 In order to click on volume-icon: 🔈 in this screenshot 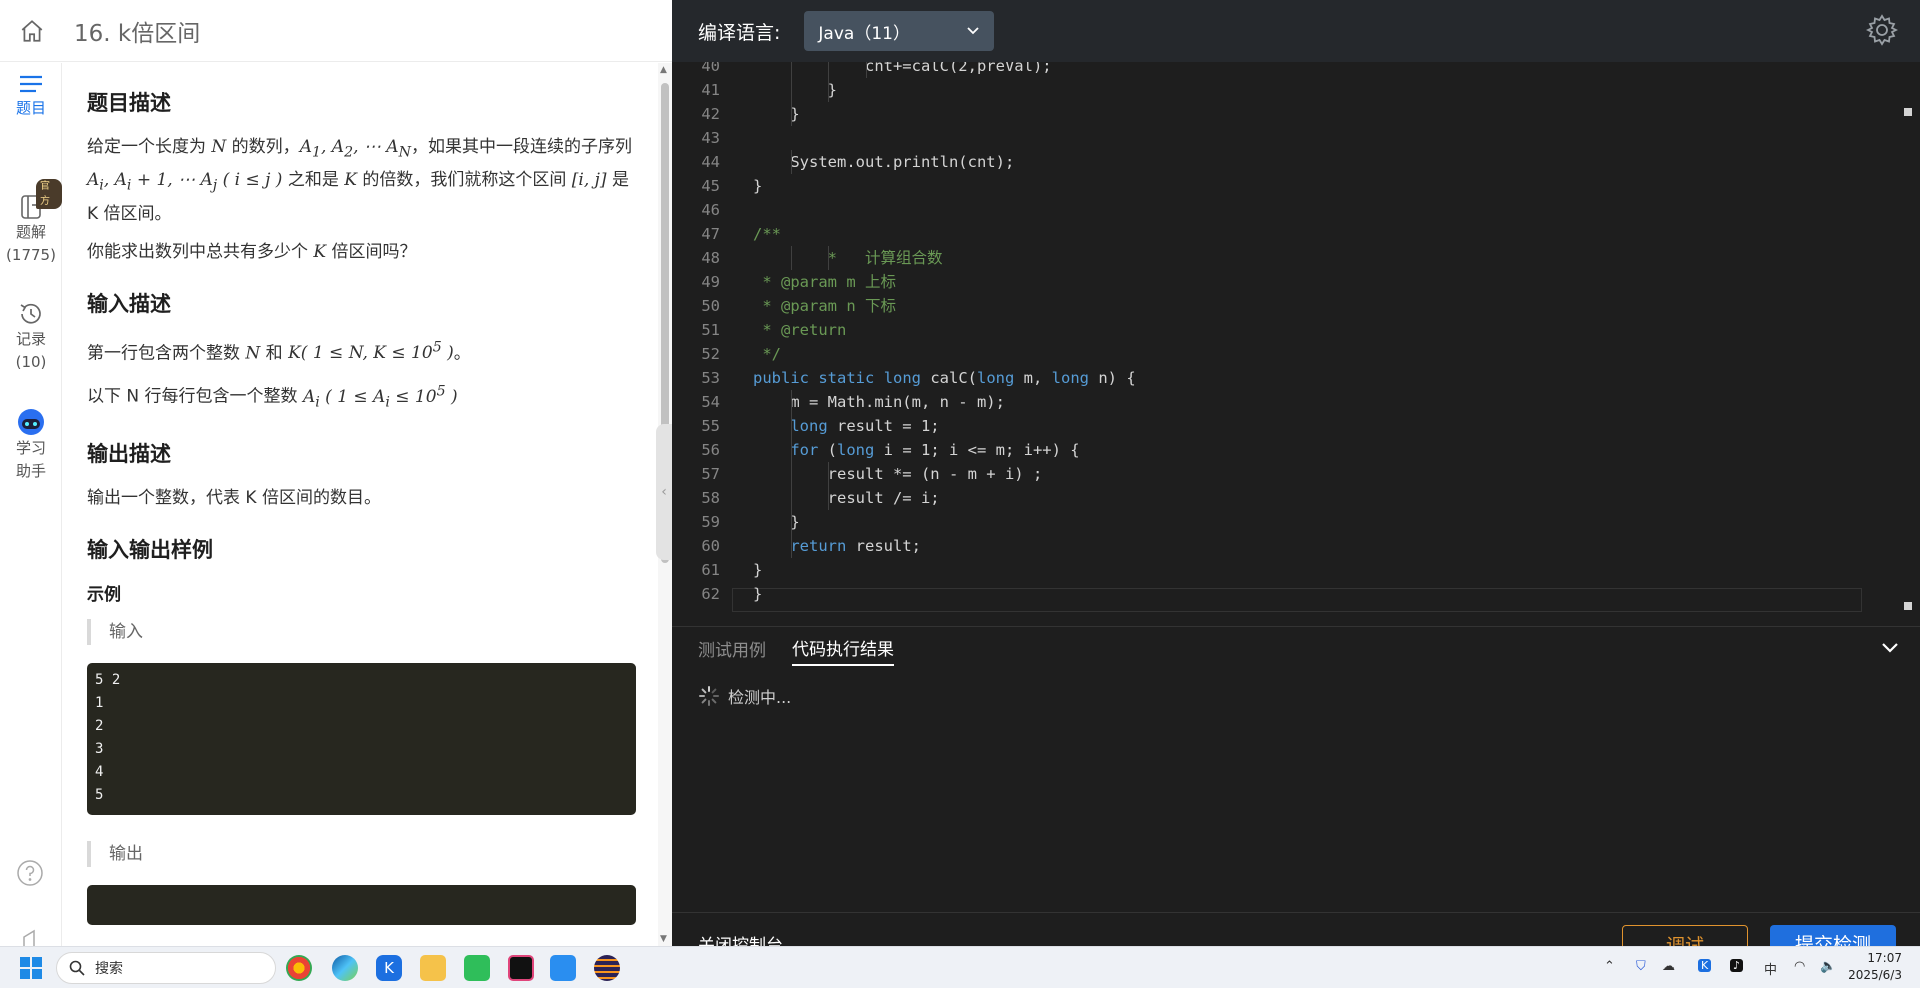, I will do `click(1828, 966)`.